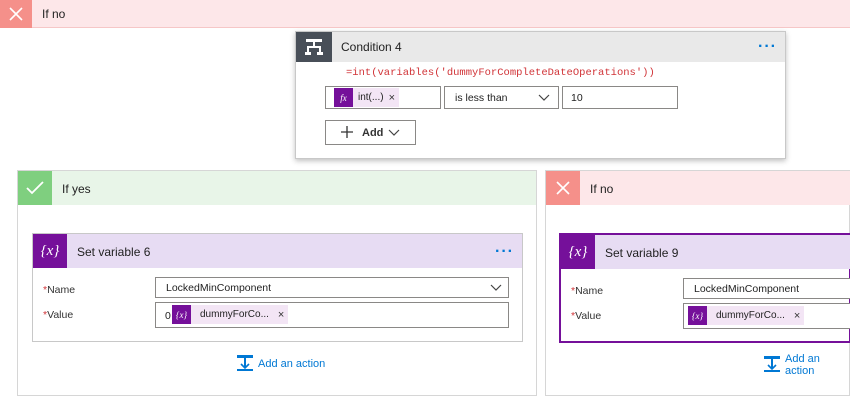 The image size is (850, 396). What do you see at coordinates (347, 133) in the screenshot?
I see `plus-icon` at bounding box center [347, 133].